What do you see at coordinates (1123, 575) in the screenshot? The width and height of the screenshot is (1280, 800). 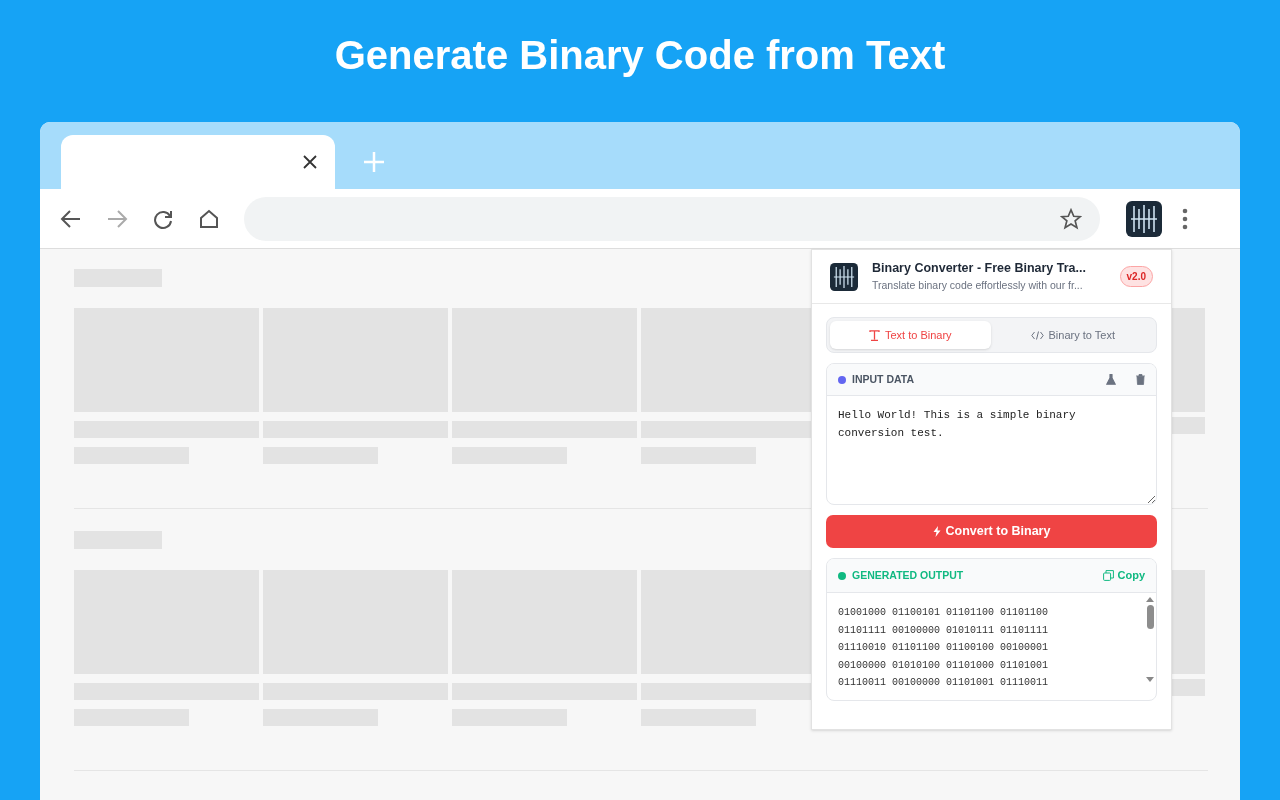 I see `copy-button: Copy` at bounding box center [1123, 575].